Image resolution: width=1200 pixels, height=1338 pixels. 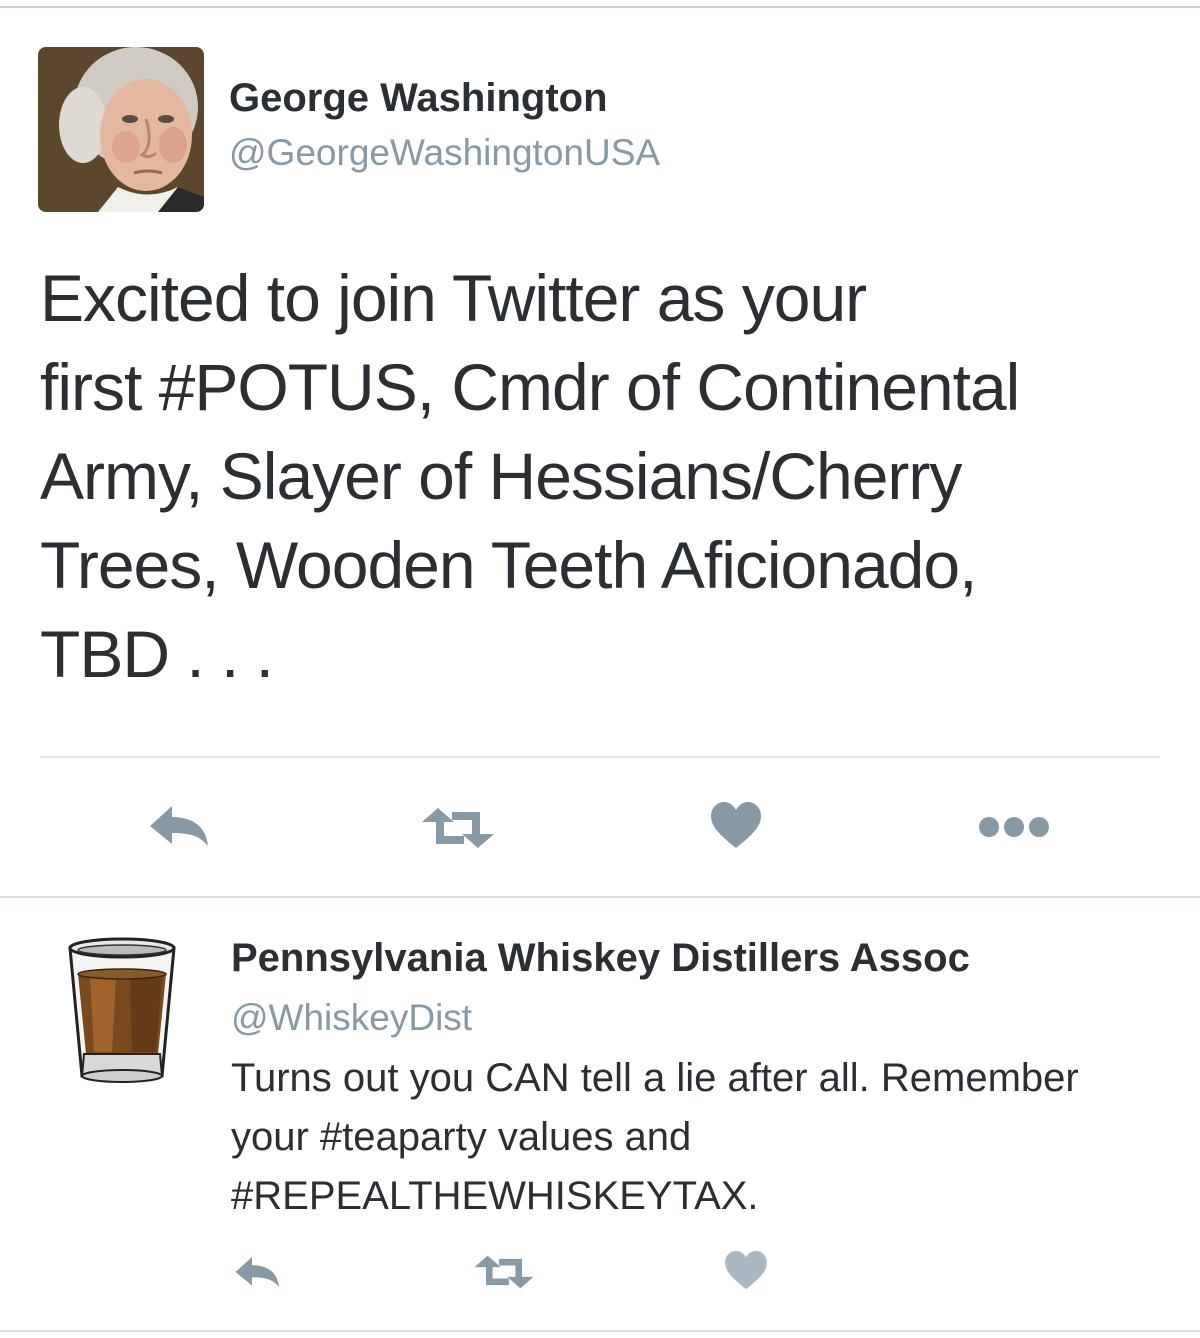 What do you see at coordinates (508, 565) in the screenshot?
I see `tweet-text-line: Trees, Wooden Teeth Aficionado,` at bounding box center [508, 565].